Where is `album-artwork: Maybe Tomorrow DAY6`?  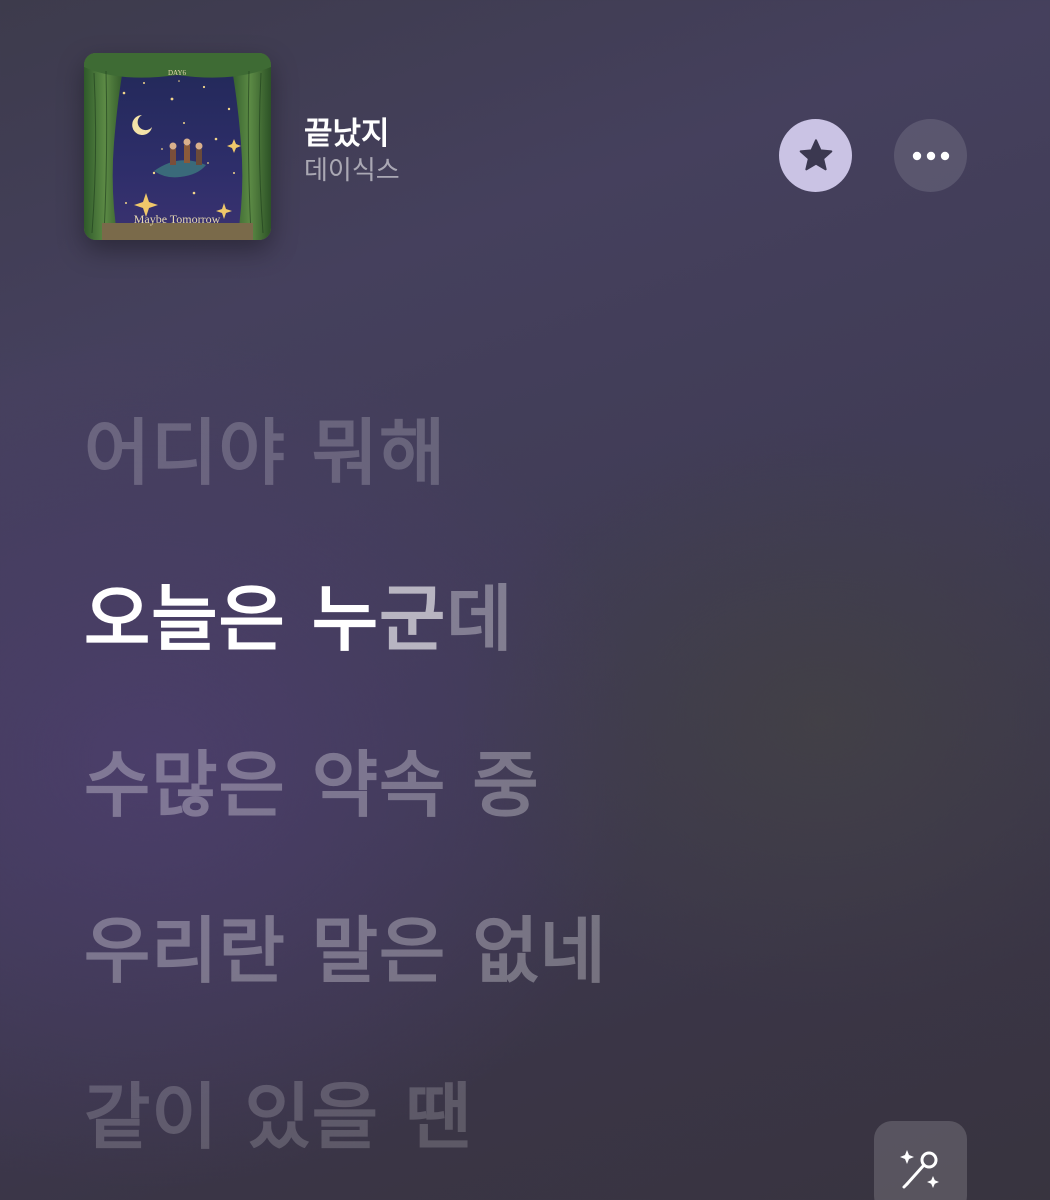 album-artwork: Maybe Tomorrow DAY6 is located at coordinates (177, 146).